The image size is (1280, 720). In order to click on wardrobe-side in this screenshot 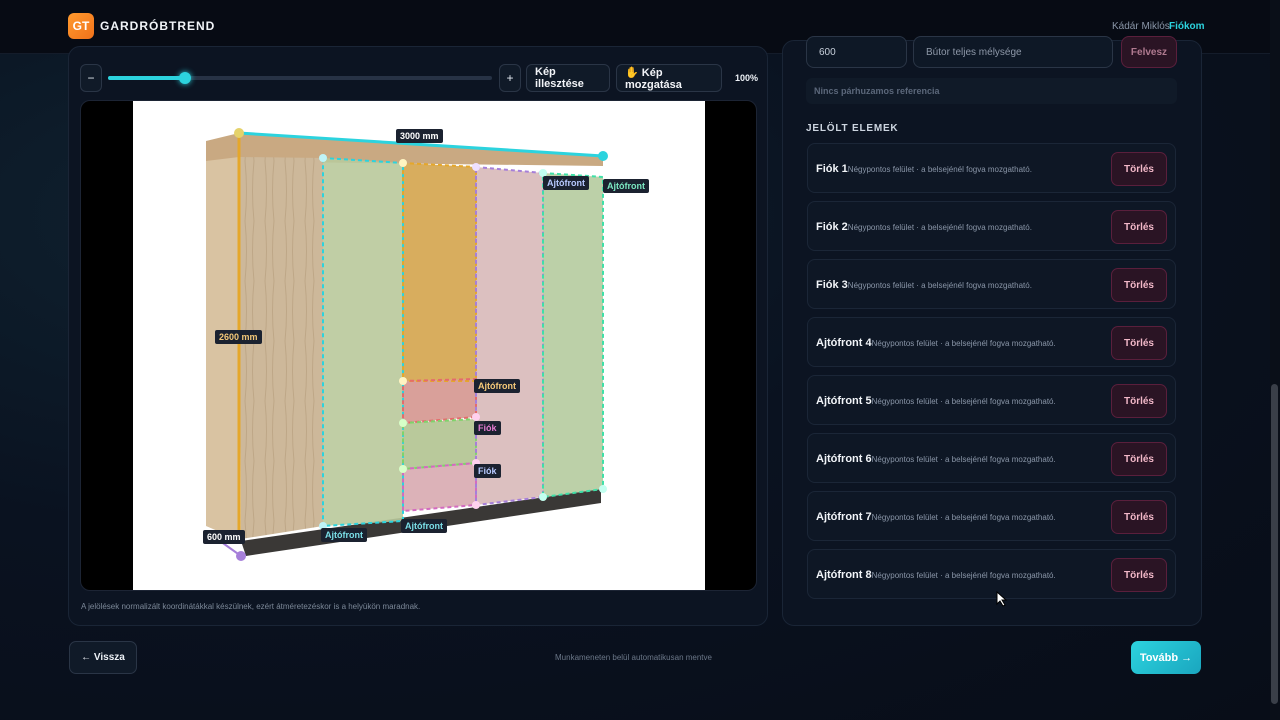, I will do `click(223, 349)`.